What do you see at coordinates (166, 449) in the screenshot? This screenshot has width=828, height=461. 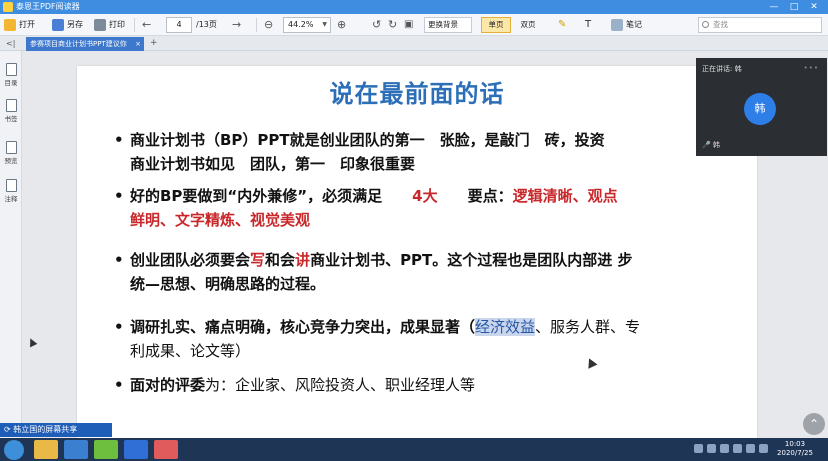 I see `taskbar-app-icon` at bounding box center [166, 449].